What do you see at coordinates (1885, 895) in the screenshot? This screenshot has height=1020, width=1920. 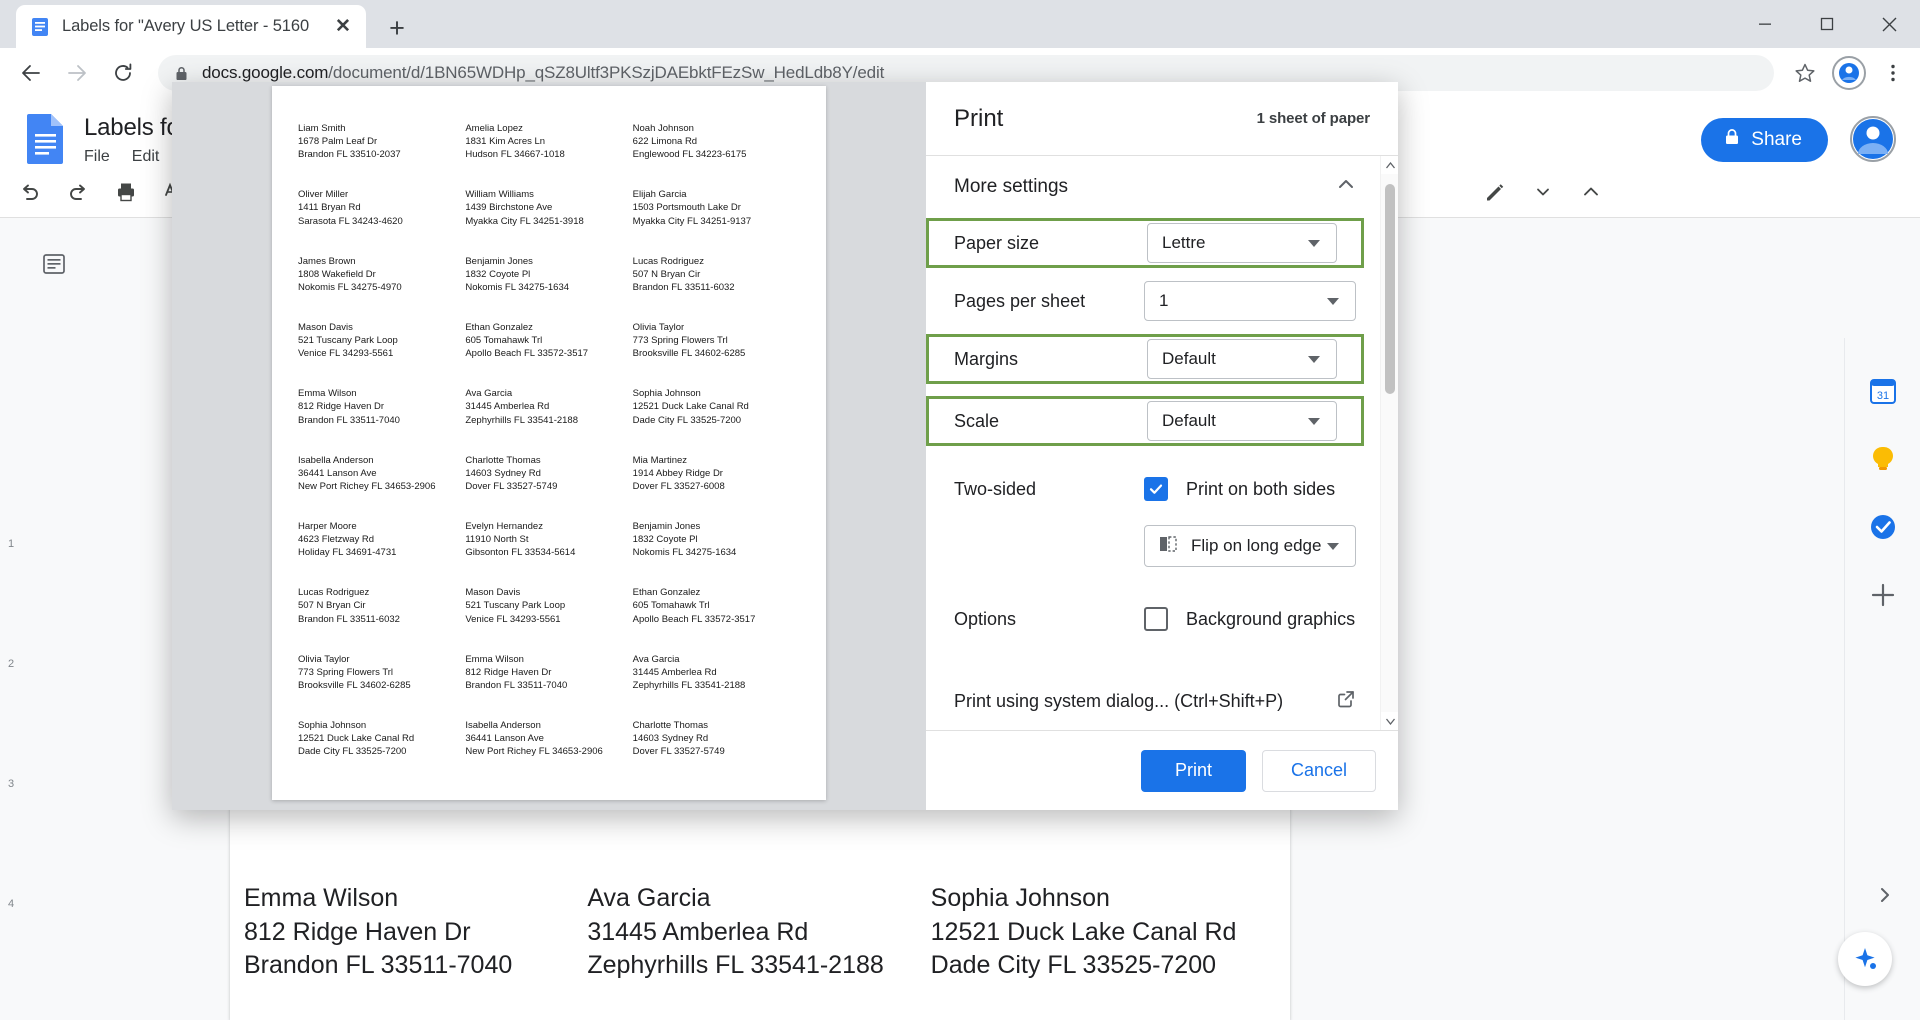 I see `rail-expand-chevron-right-icon` at bounding box center [1885, 895].